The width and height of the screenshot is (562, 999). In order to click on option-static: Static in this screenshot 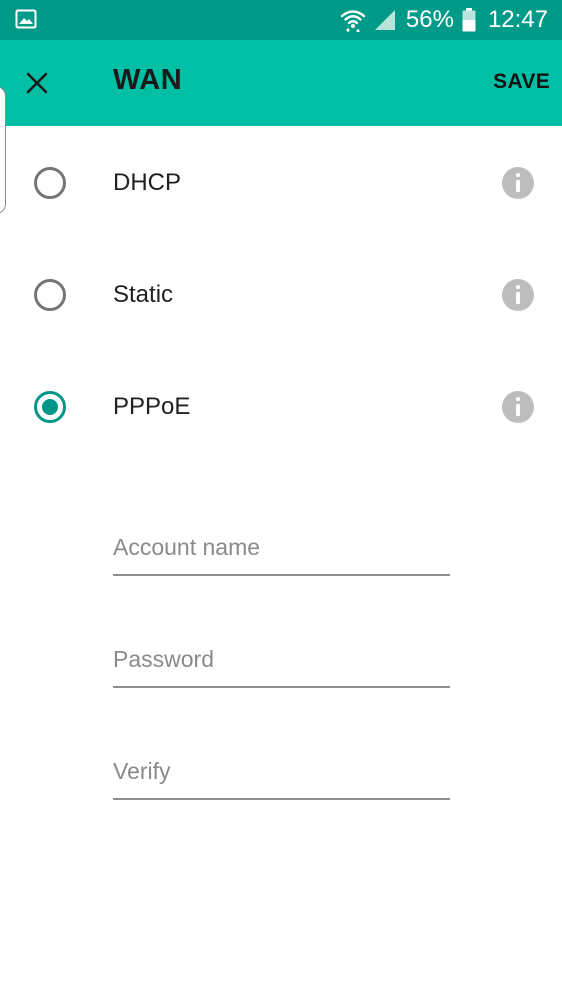, I will do `click(281, 295)`.